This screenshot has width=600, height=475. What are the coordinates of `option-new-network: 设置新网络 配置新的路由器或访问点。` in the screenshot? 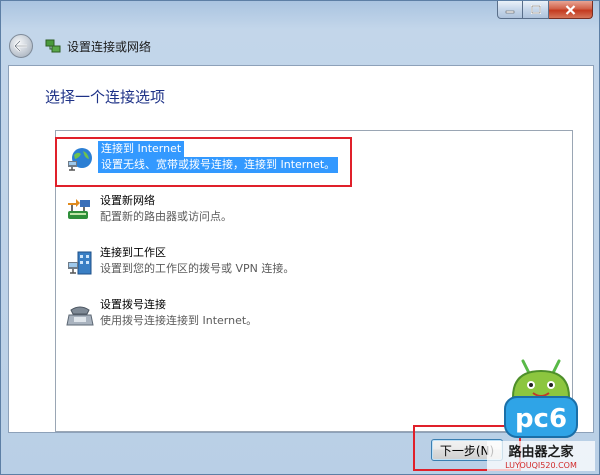 It's located at (212, 213).